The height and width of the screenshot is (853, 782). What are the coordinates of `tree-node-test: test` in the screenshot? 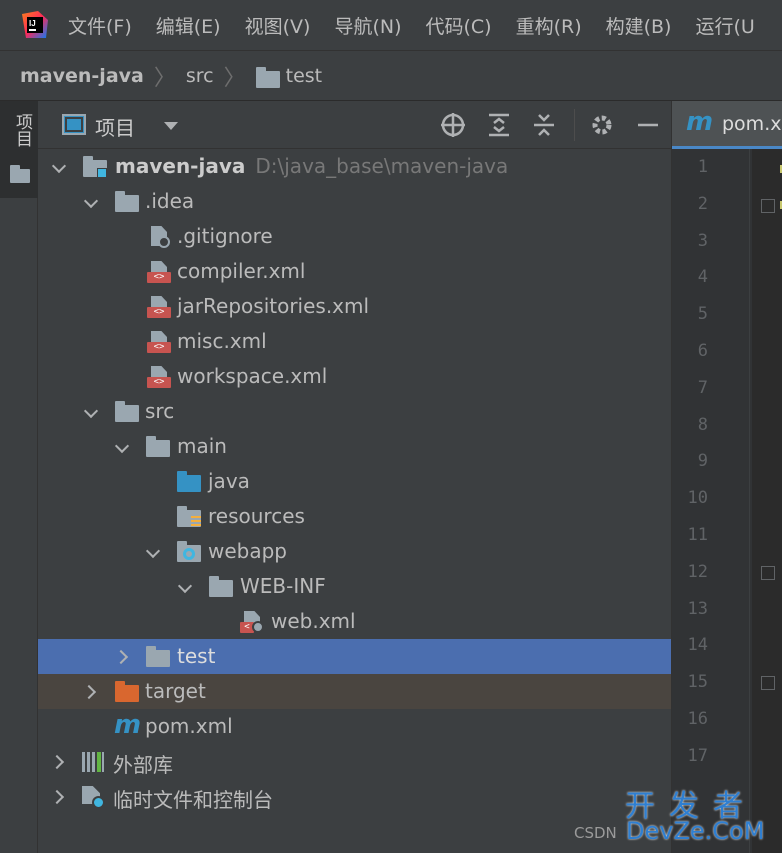 It's located at (354, 656).